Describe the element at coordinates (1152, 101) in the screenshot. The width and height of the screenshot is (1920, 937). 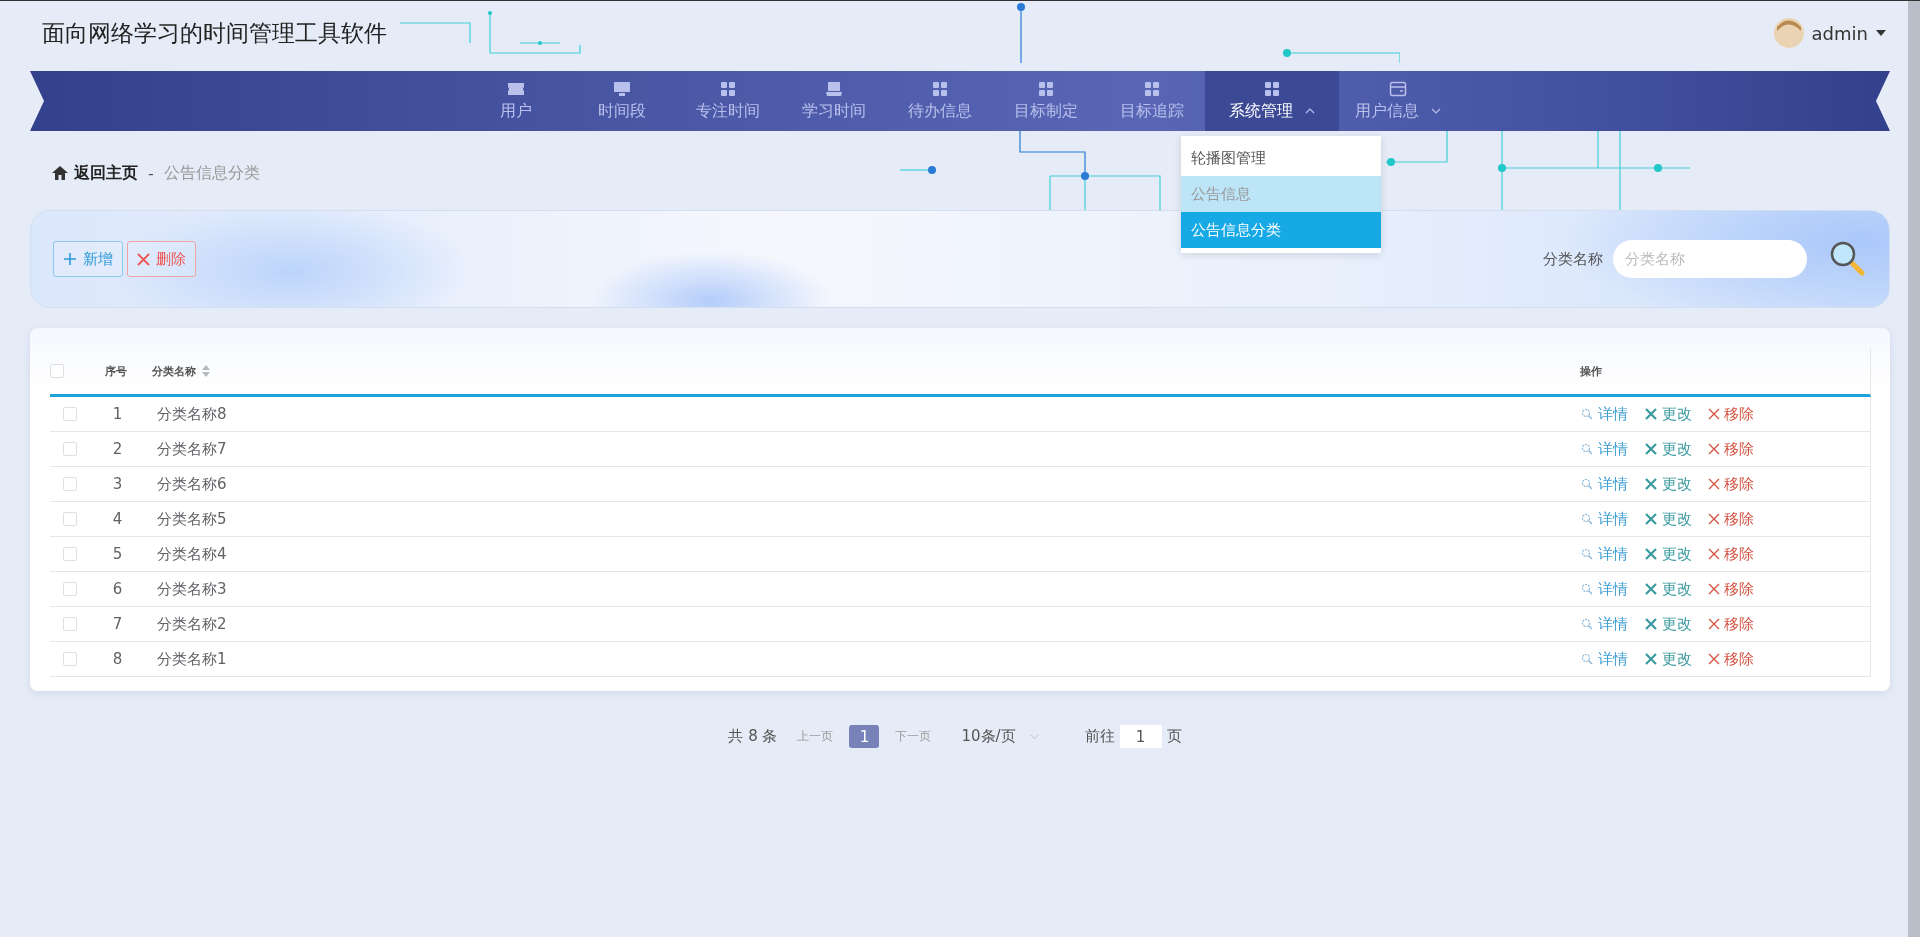
I see `nav-item: 目标追踪` at that location.